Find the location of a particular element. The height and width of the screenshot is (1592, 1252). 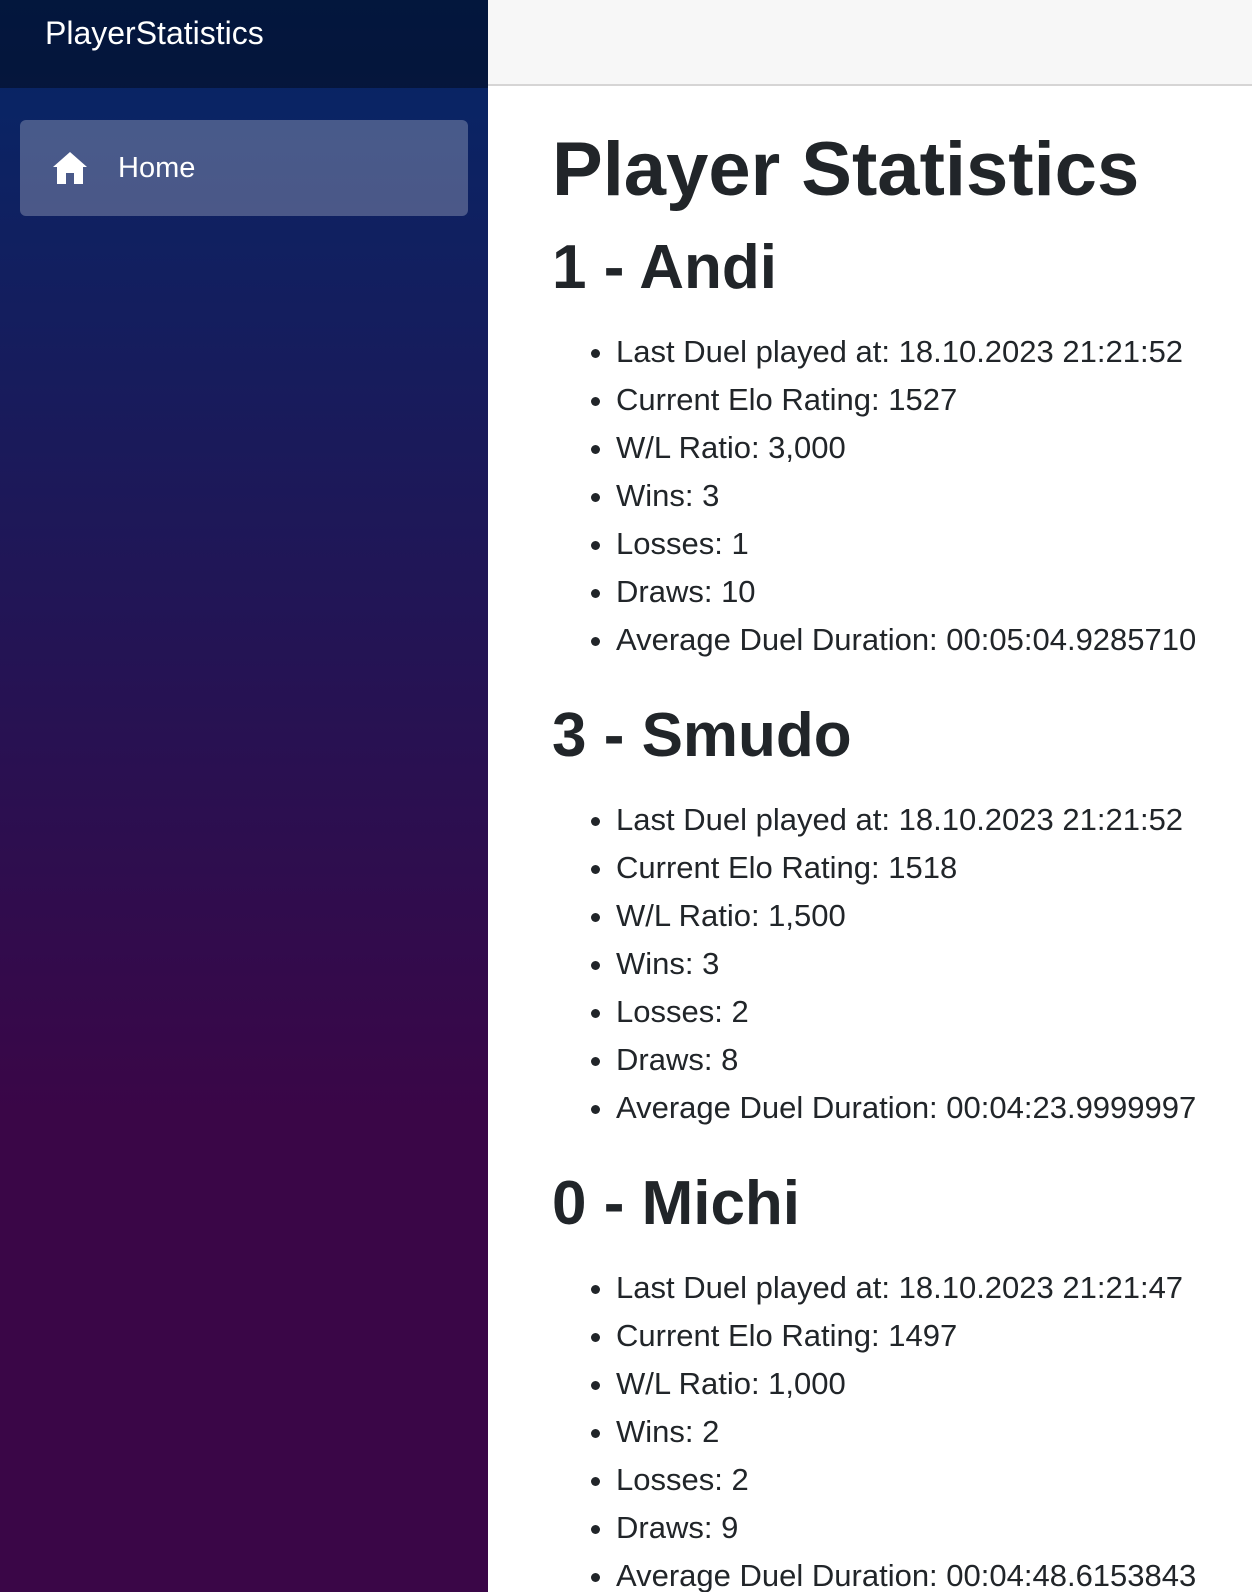

nav-item-home: Home is located at coordinates (244, 168).